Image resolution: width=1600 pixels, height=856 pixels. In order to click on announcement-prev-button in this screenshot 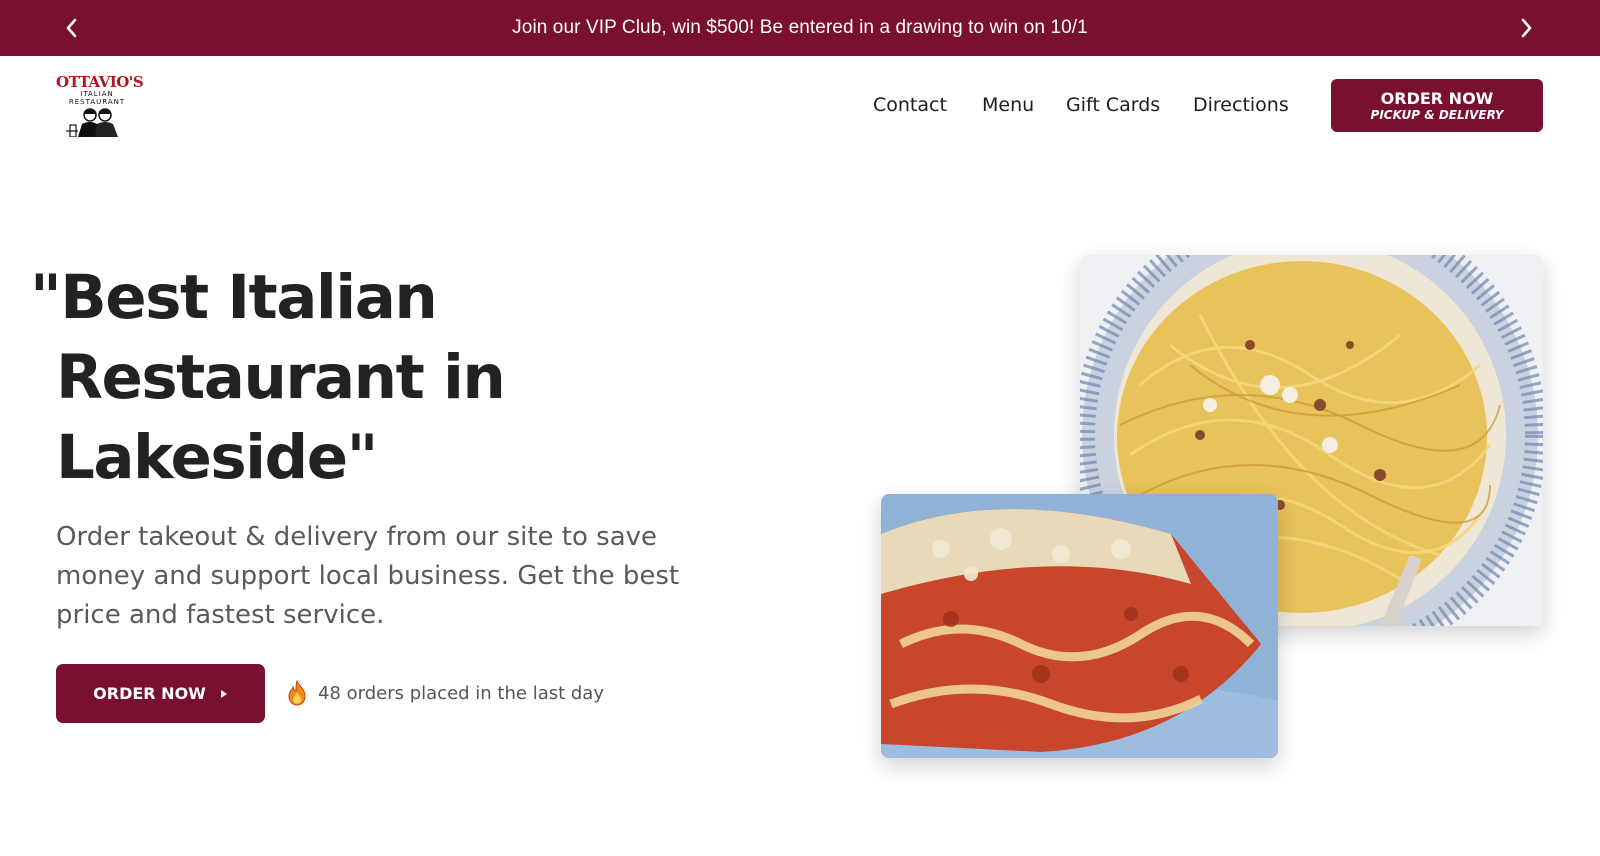, I will do `click(72, 28)`.